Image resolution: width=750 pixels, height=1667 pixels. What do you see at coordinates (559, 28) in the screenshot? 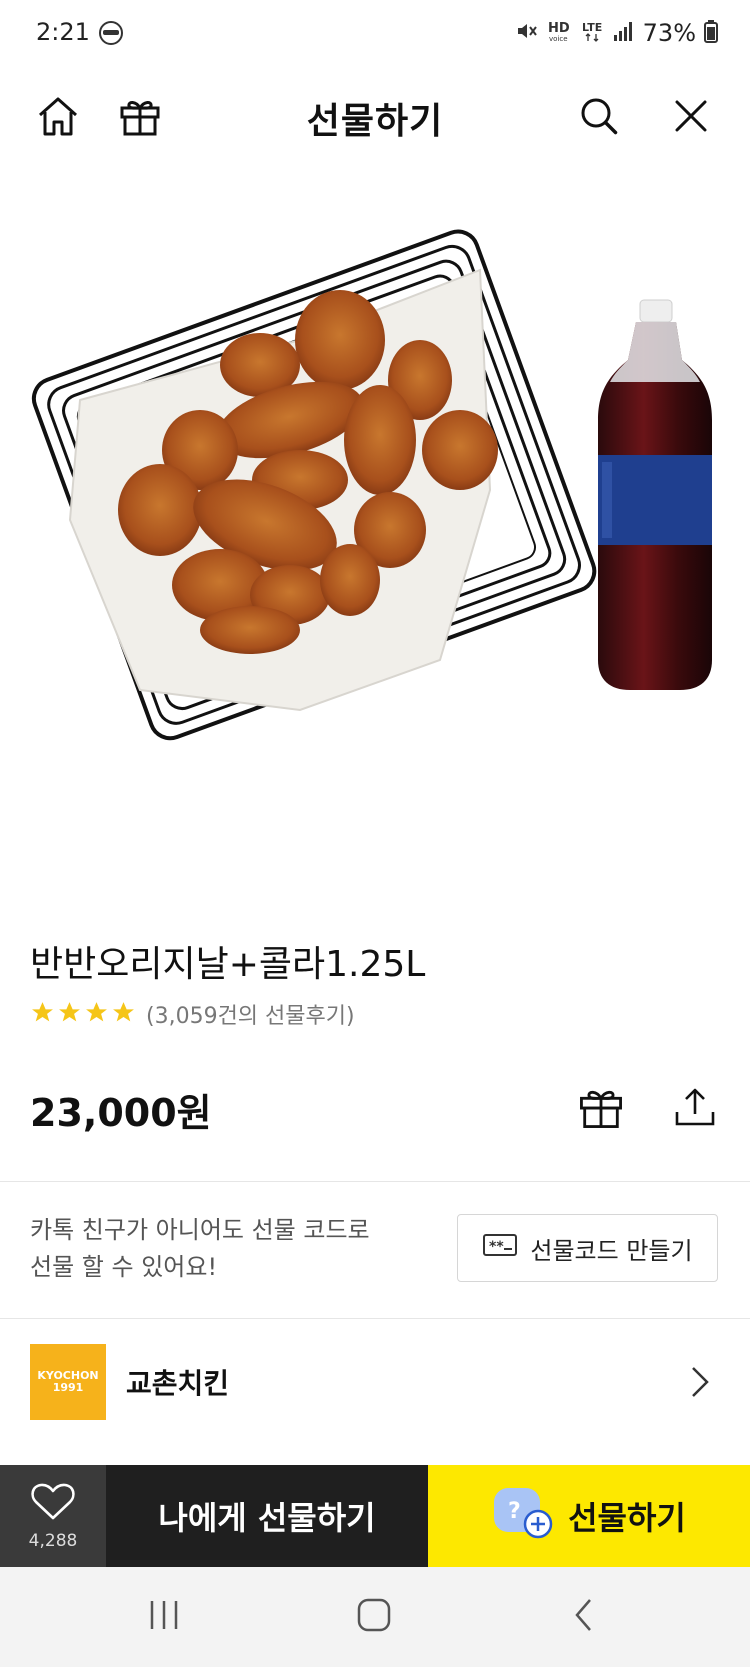
I see `svg-text: HD` at bounding box center [559, 28].